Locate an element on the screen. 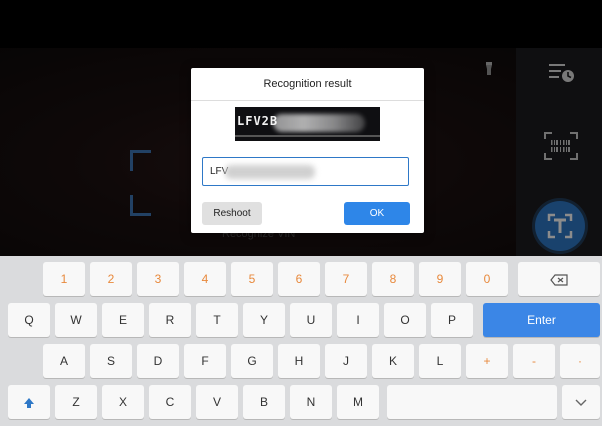 The width and height of the screenshot is (602, 426). key-8: 8 is located at coordinates (393, 279).